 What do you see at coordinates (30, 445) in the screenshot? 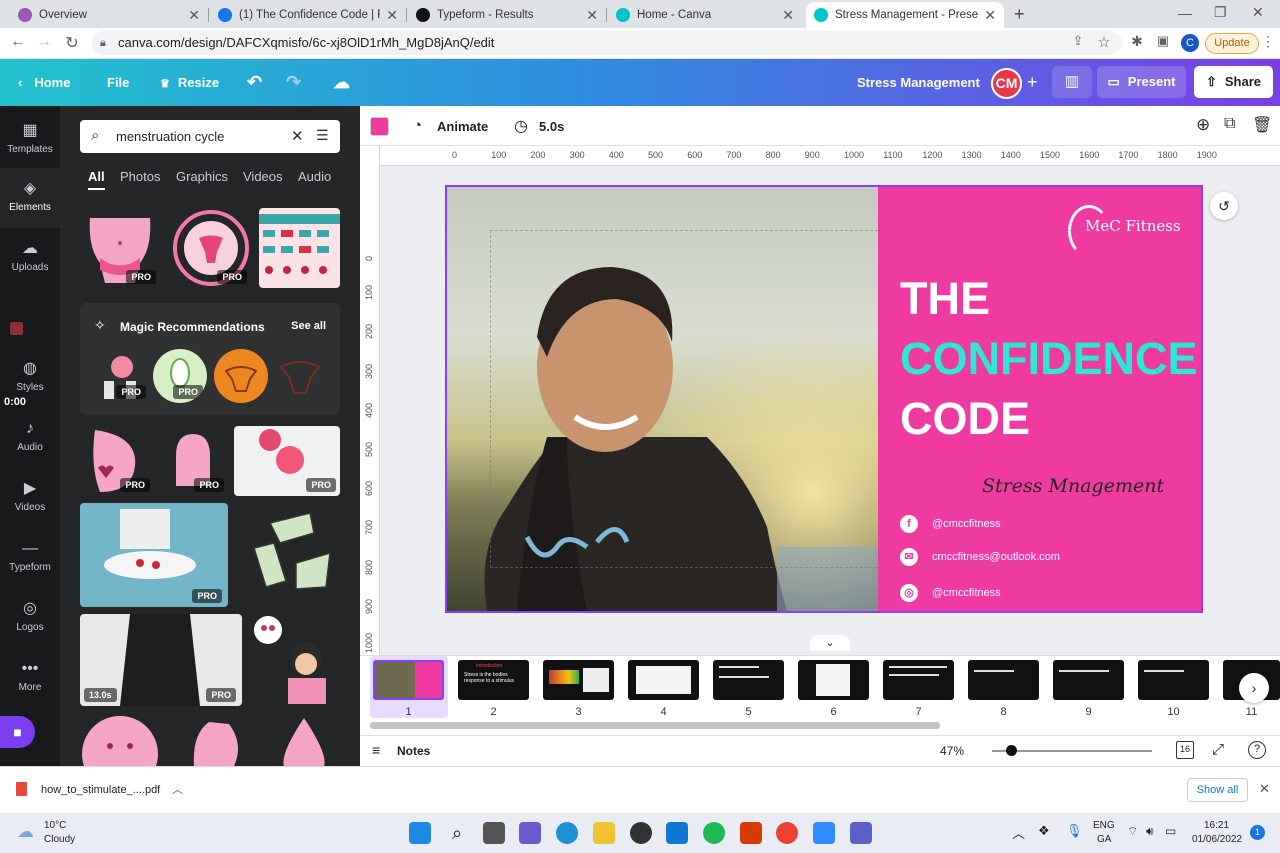
I see `rail-audio: ♪ Audio` at bounding box center [30, 445].